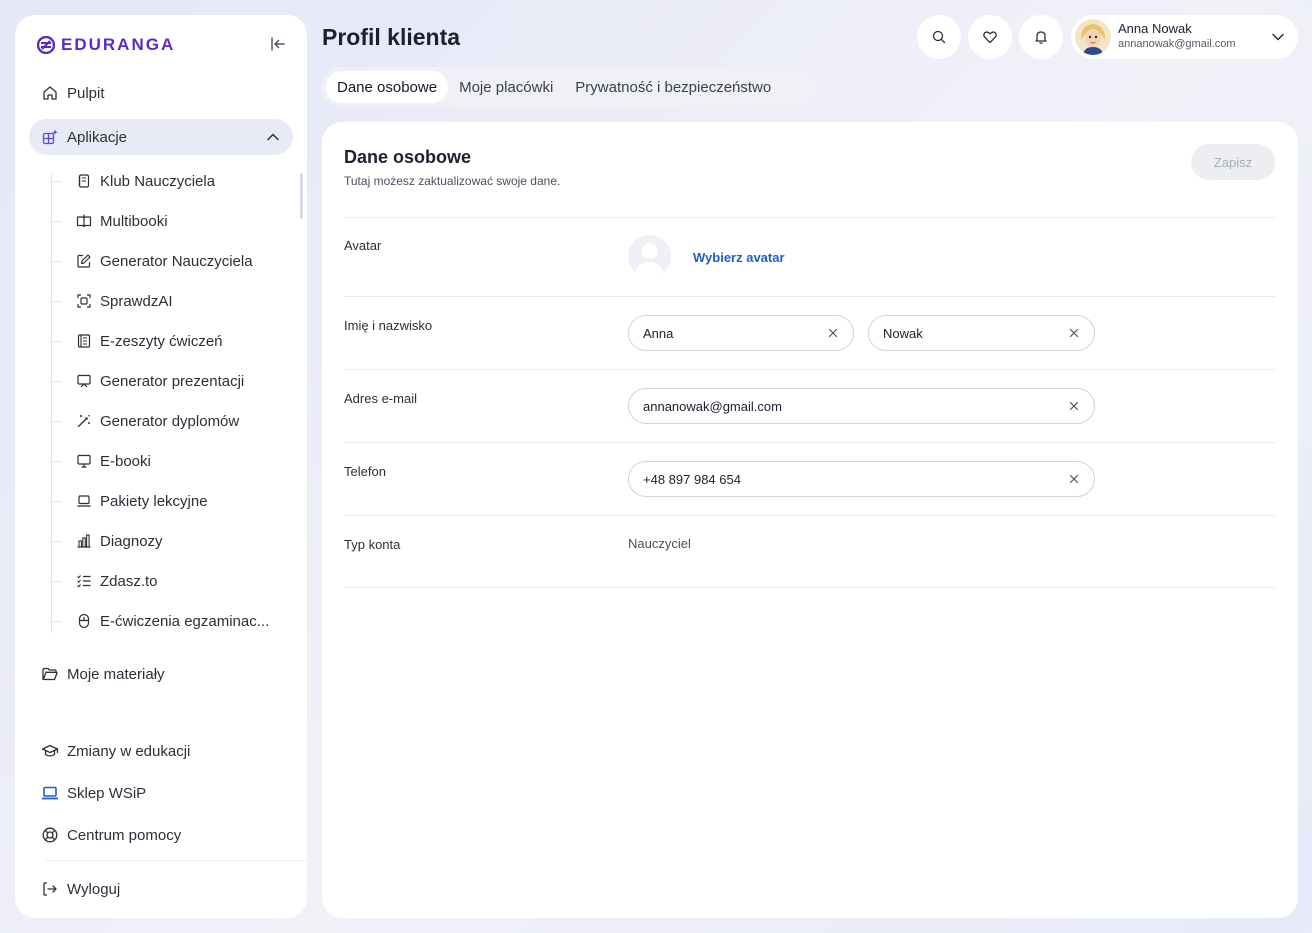 This screenshot has width=1312, height=933. What do you see at coordinates (855, 479) in the screenshot?
I see `phone-input` at bounding box center [855, 479].